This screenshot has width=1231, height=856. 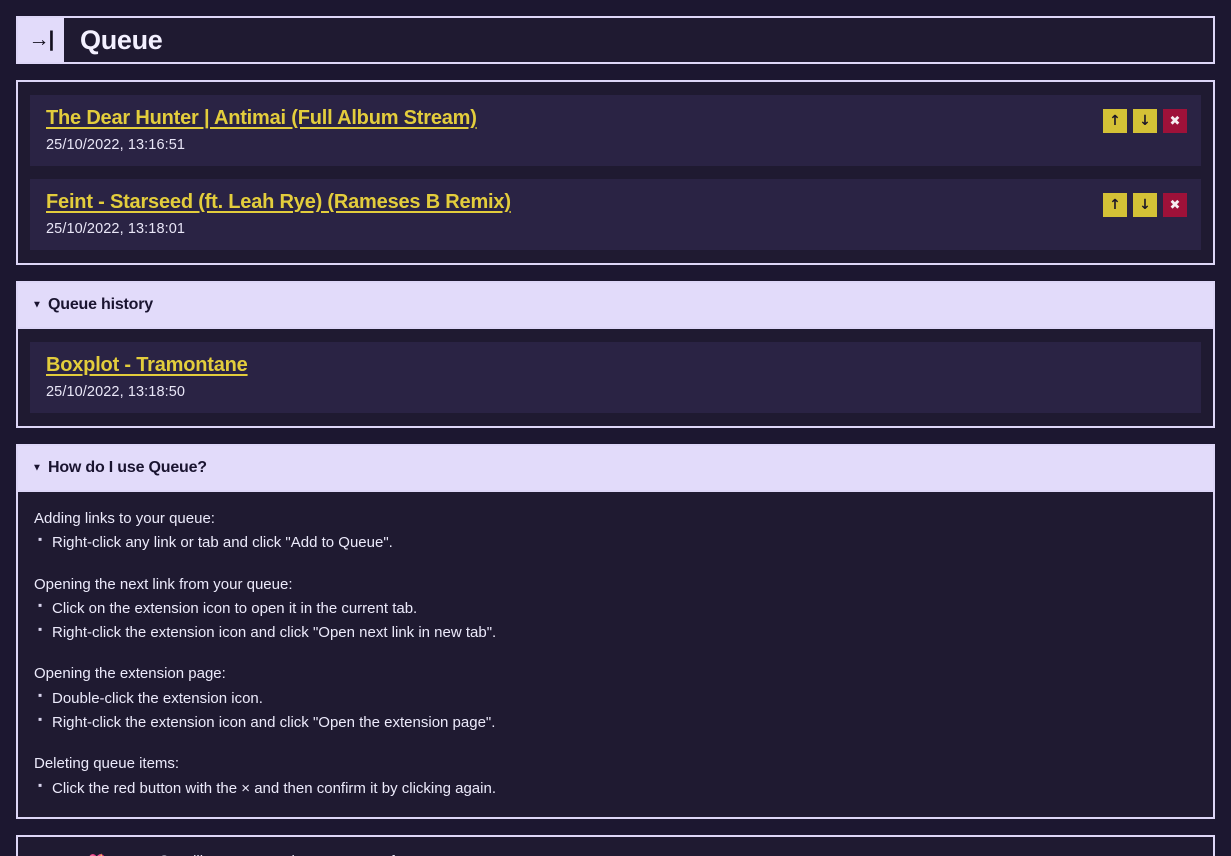 What do you see at coordinates (124, 518) in the screenshot?
I see `help-group-heading: Adding links to your queue:` at bounding box center [124, 518].